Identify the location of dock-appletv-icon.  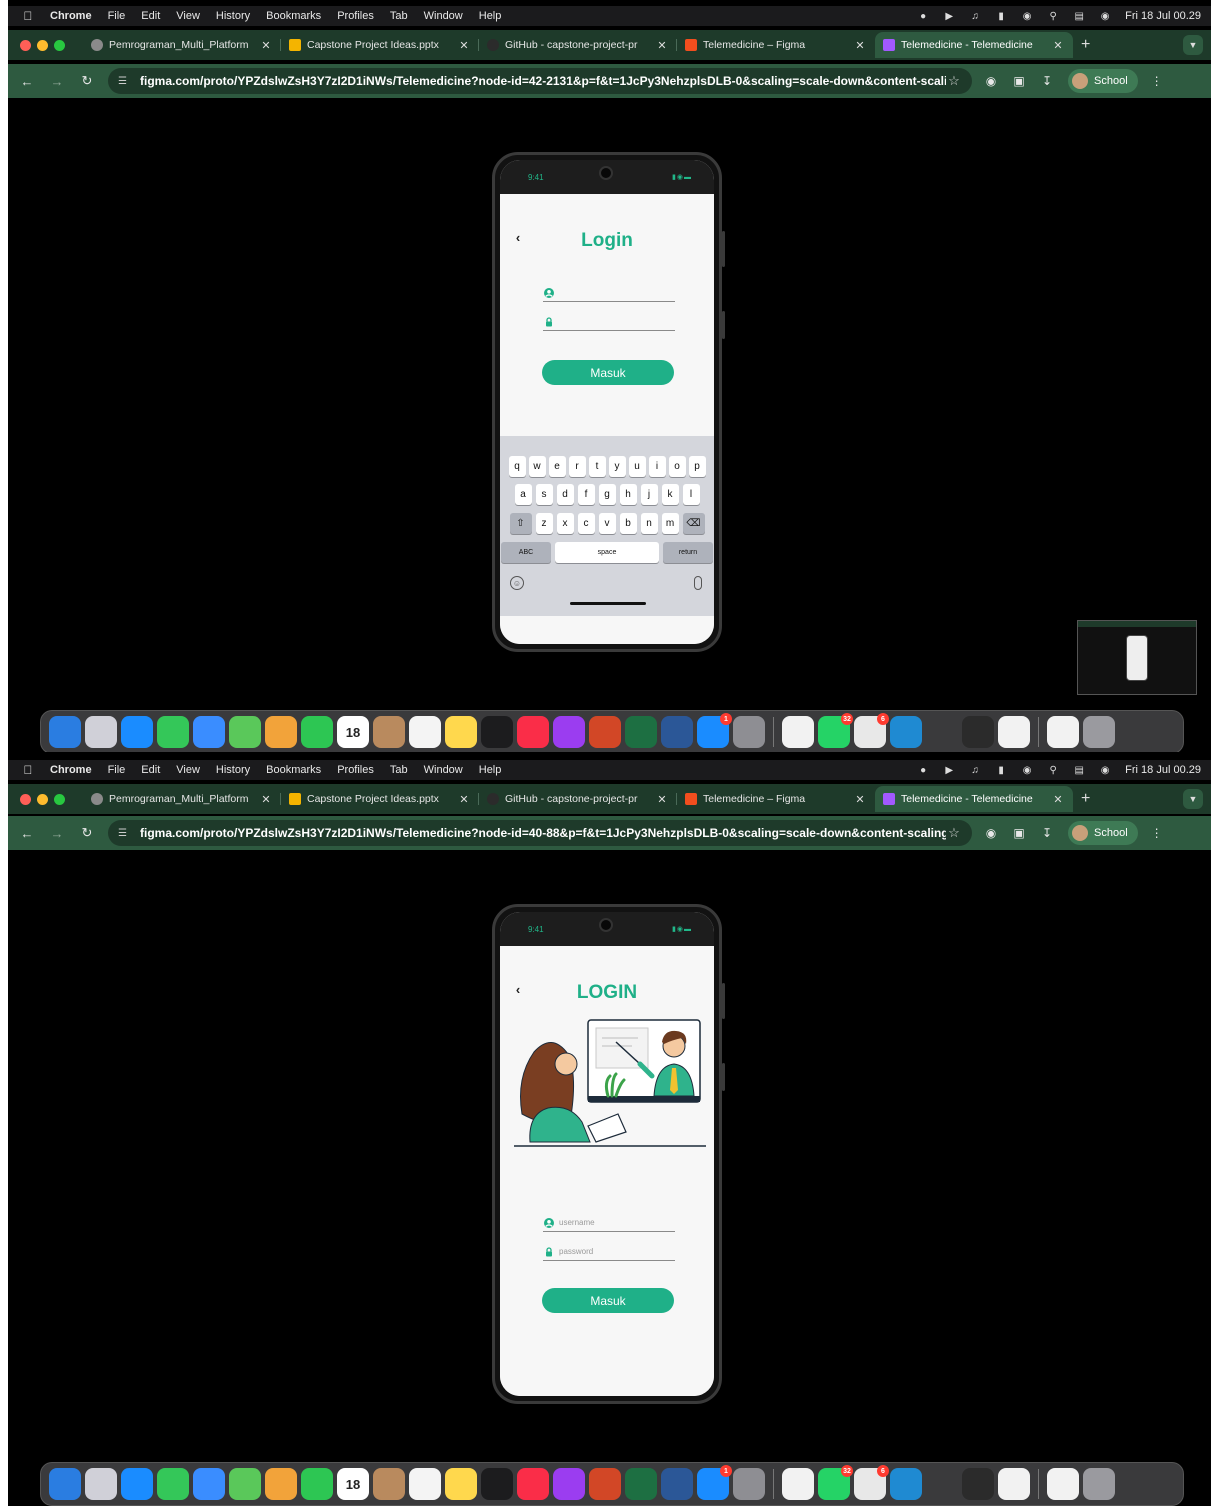
(497, 1484).